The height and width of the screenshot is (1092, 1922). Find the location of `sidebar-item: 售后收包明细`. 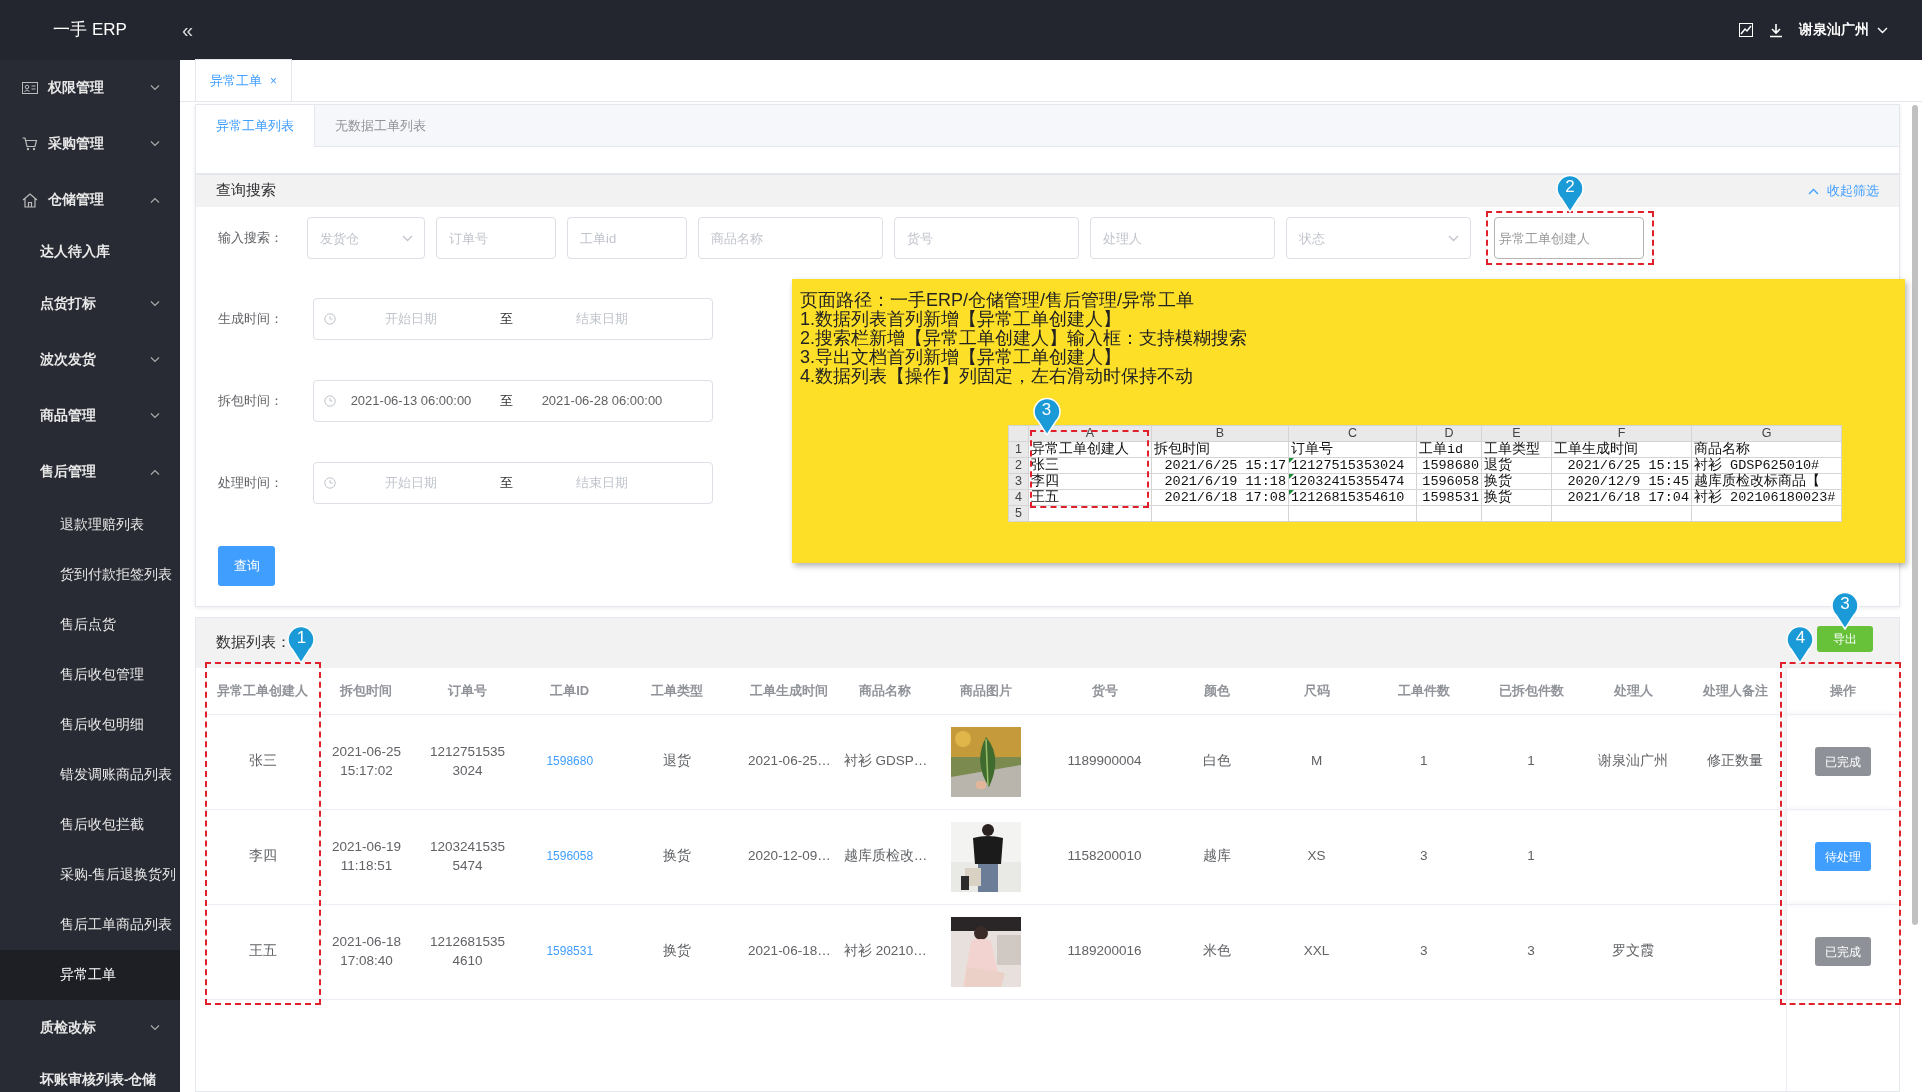

sidebar-item: 售后收包明细 is located at coordinates (90, 725).